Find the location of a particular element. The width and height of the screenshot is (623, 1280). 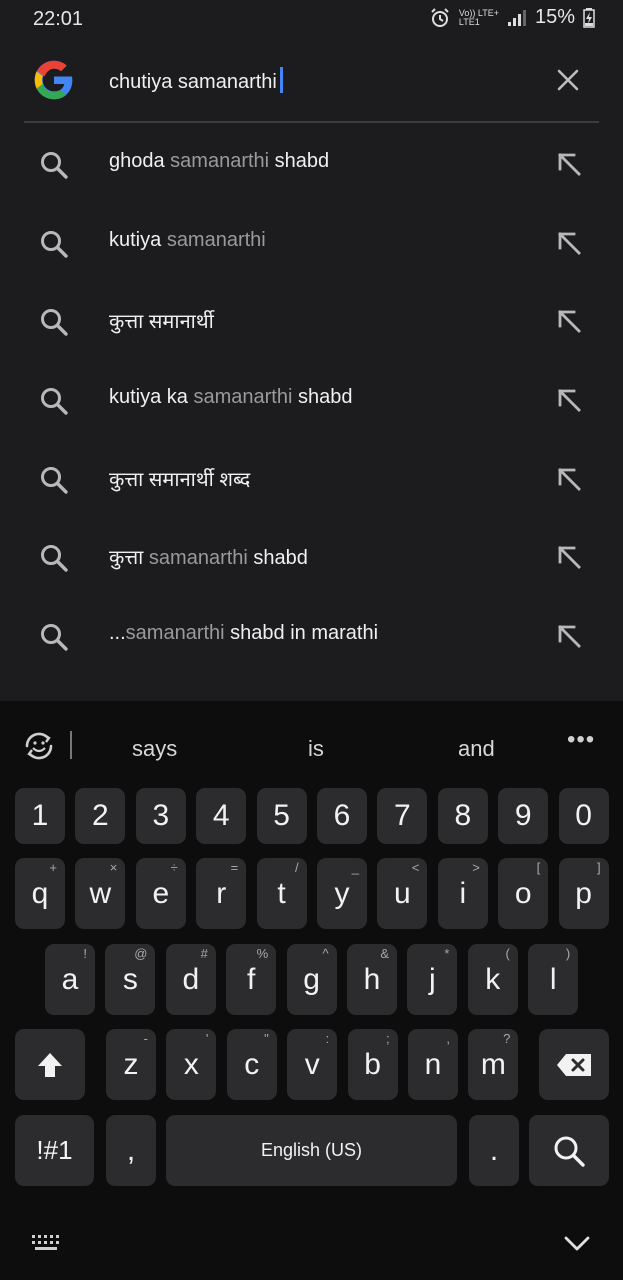

key-secondary-label: * is located at coordinates (447, 953).